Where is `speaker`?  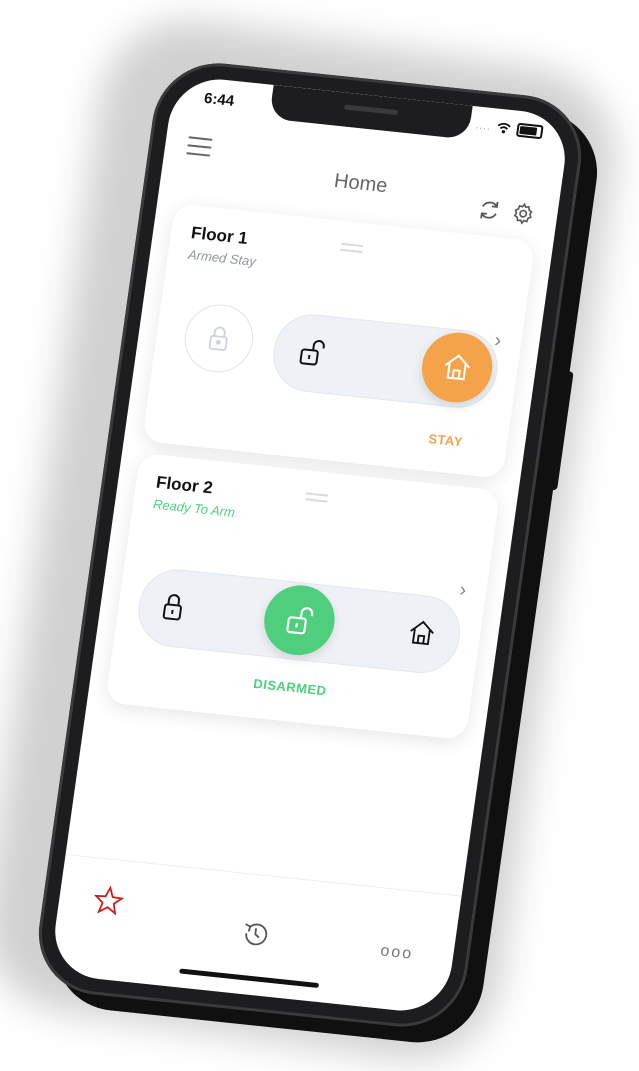
speaker is located at coordinates (371, 110).